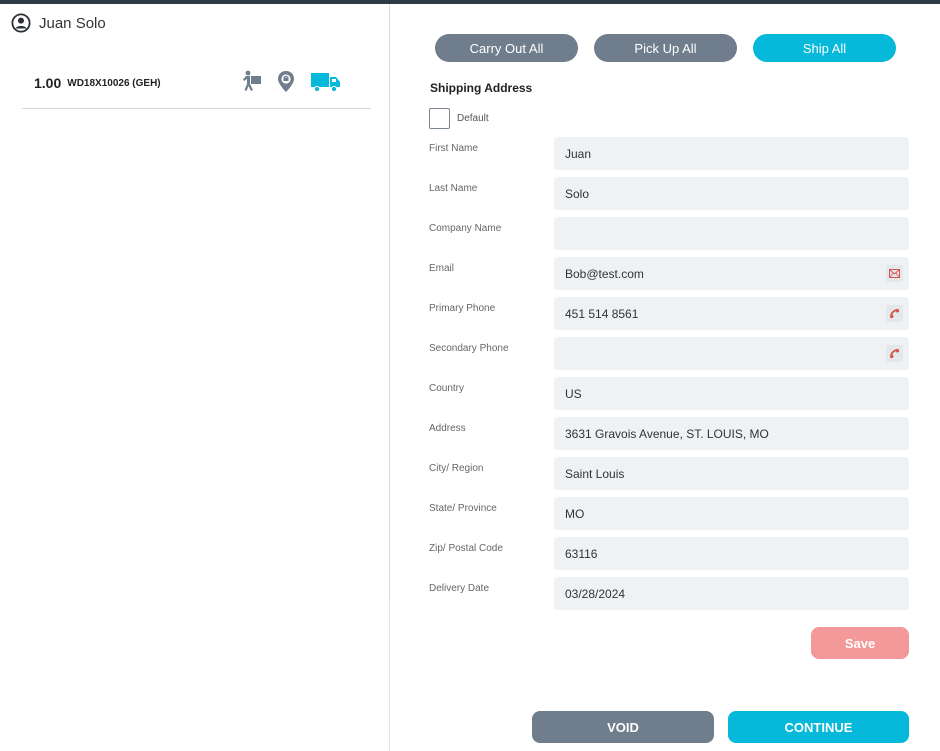  Describe the element at coordinates (442, 268) in the screenshot. I see `email-label: Email` at that location.